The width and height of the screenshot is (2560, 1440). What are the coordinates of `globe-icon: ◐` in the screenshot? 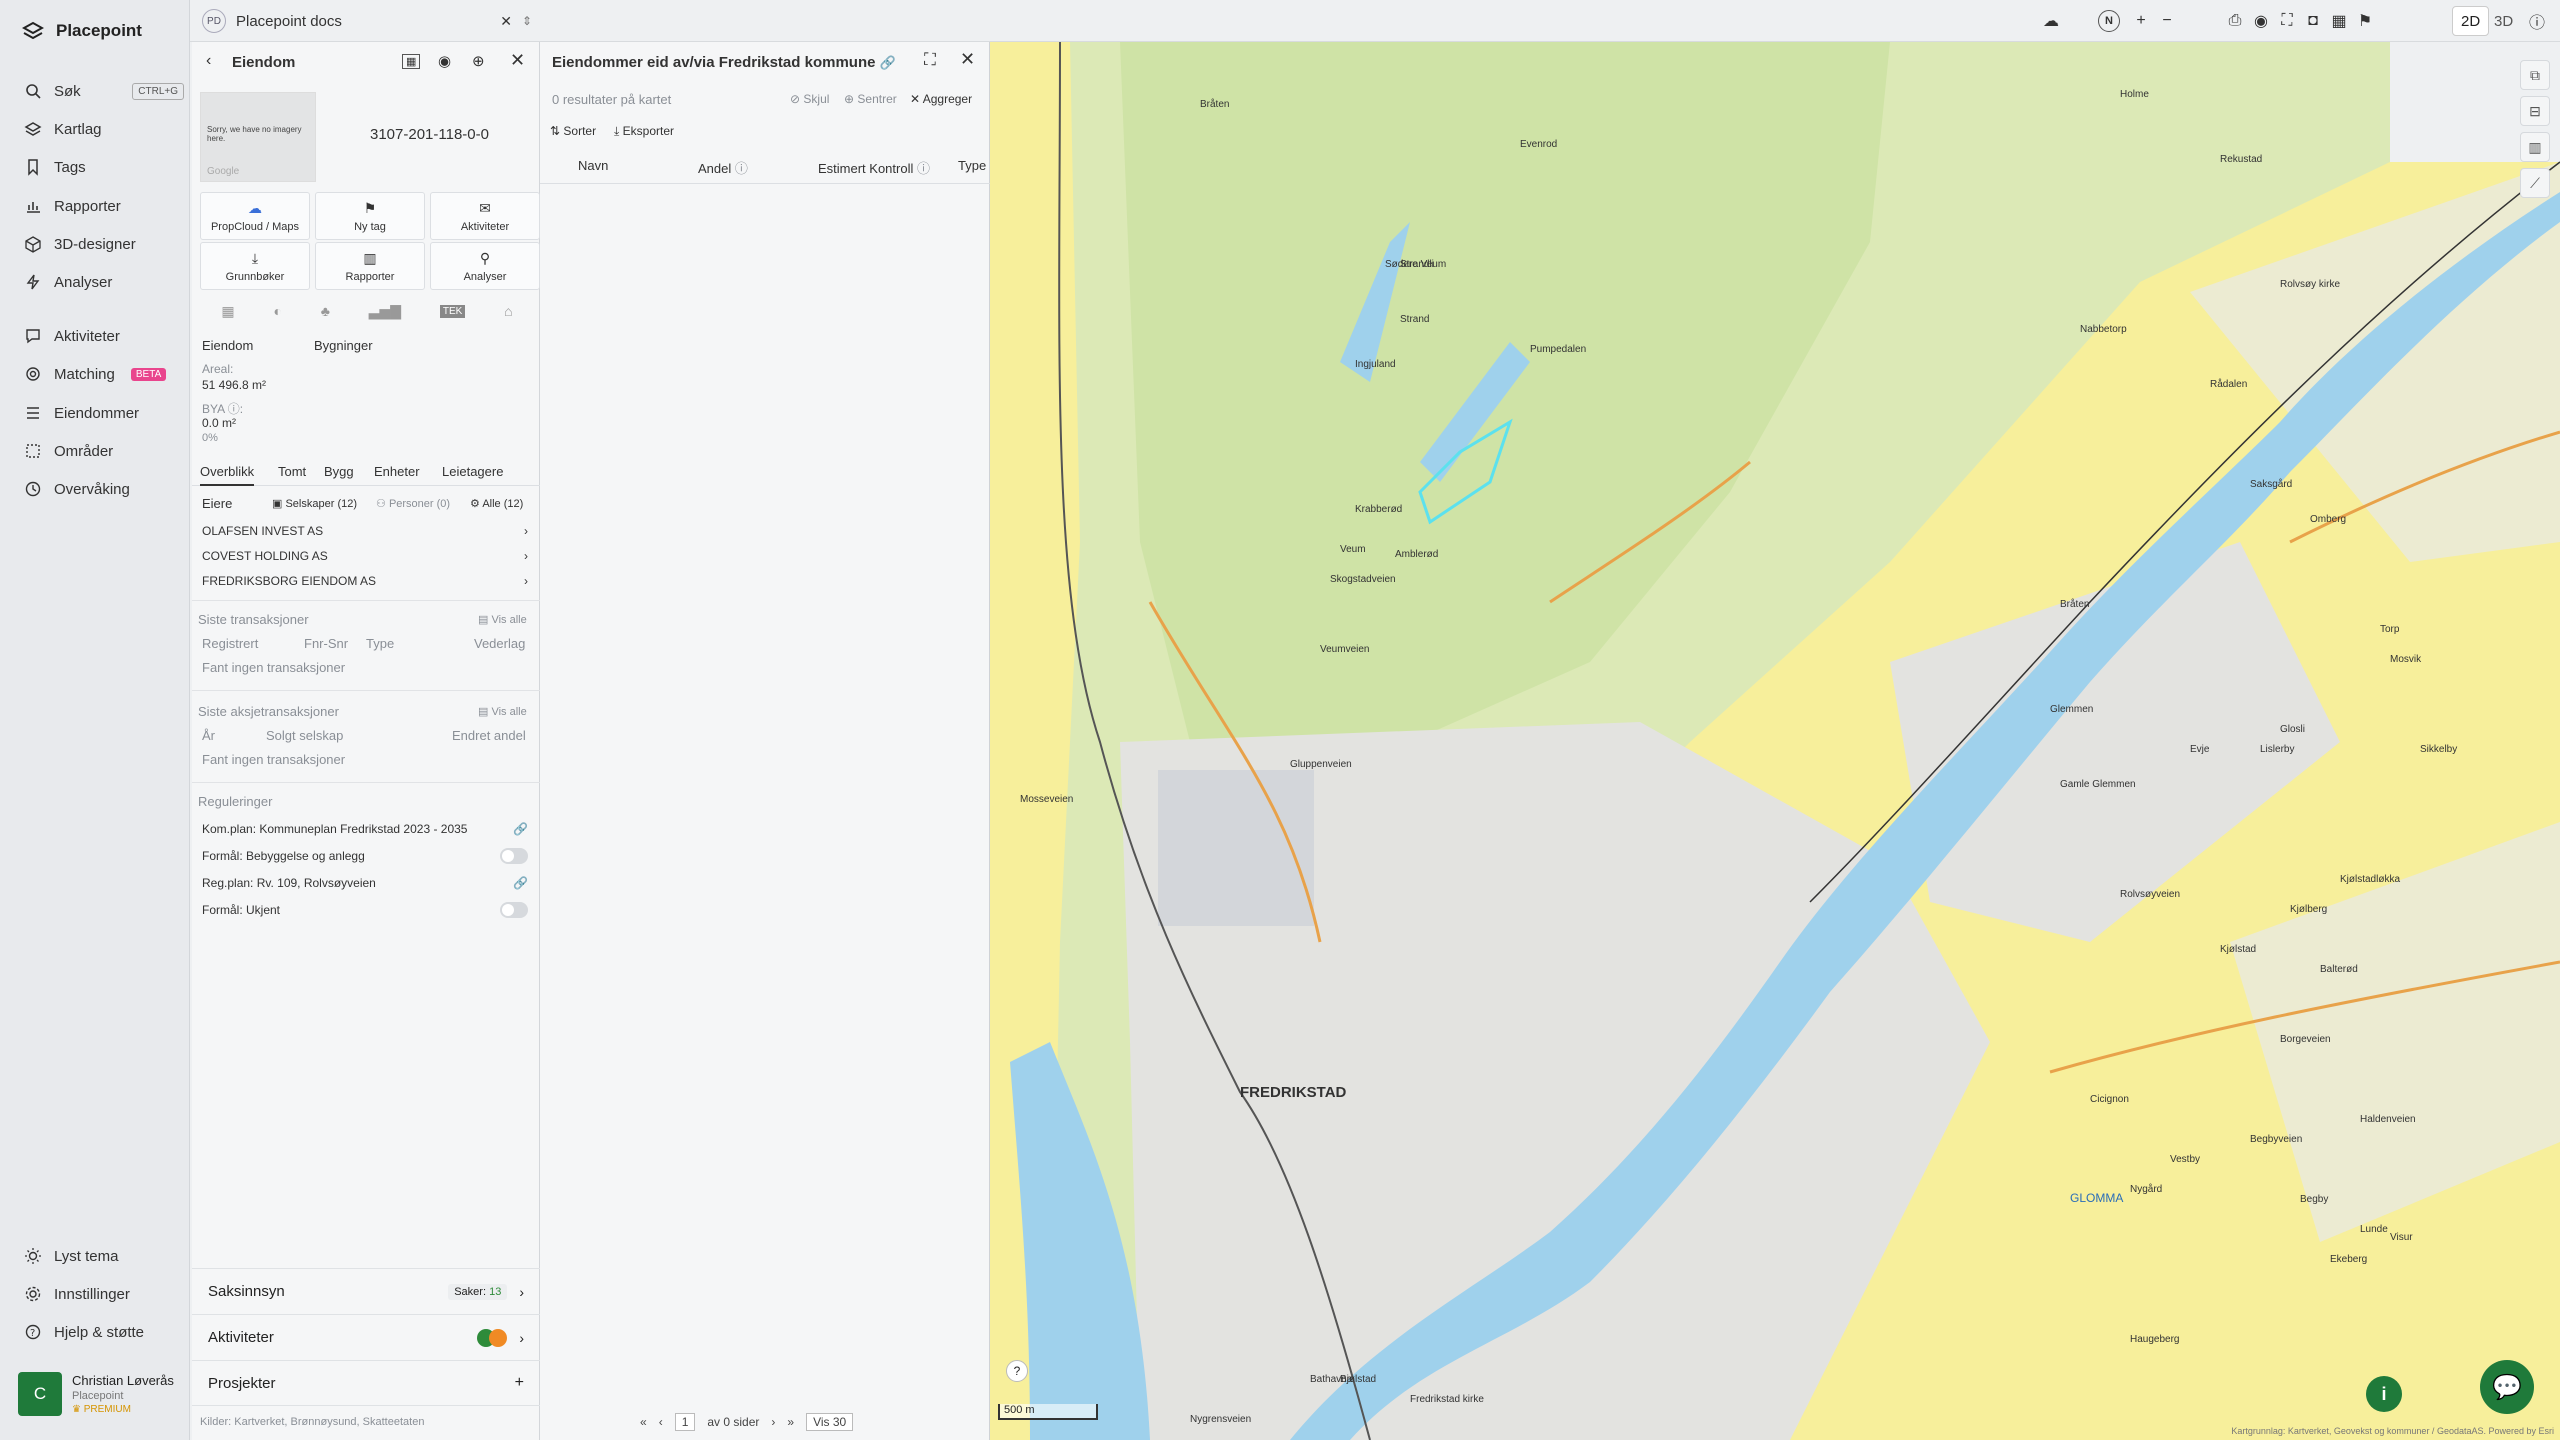 It's located at (277, 311).